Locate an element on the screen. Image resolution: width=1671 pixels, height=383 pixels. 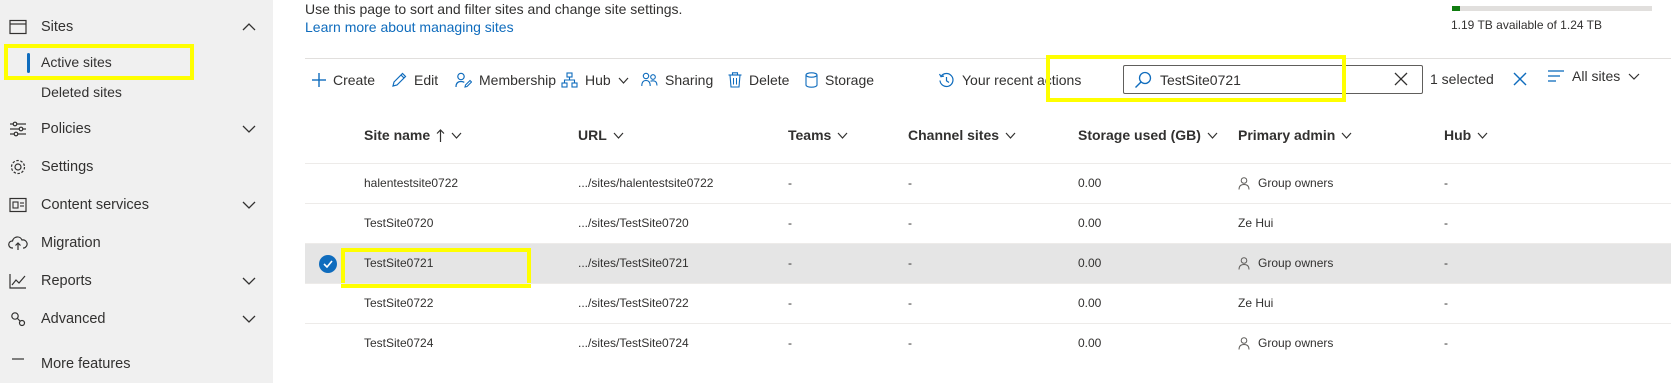
url-cell: .../sites/halentestsite0722 is located at coordinates (646, 183).